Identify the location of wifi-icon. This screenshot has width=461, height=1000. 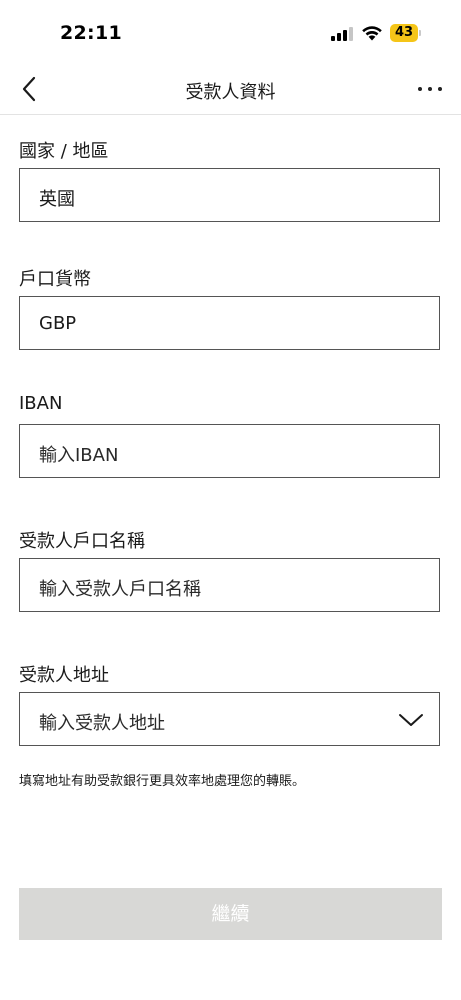
(372, 33).